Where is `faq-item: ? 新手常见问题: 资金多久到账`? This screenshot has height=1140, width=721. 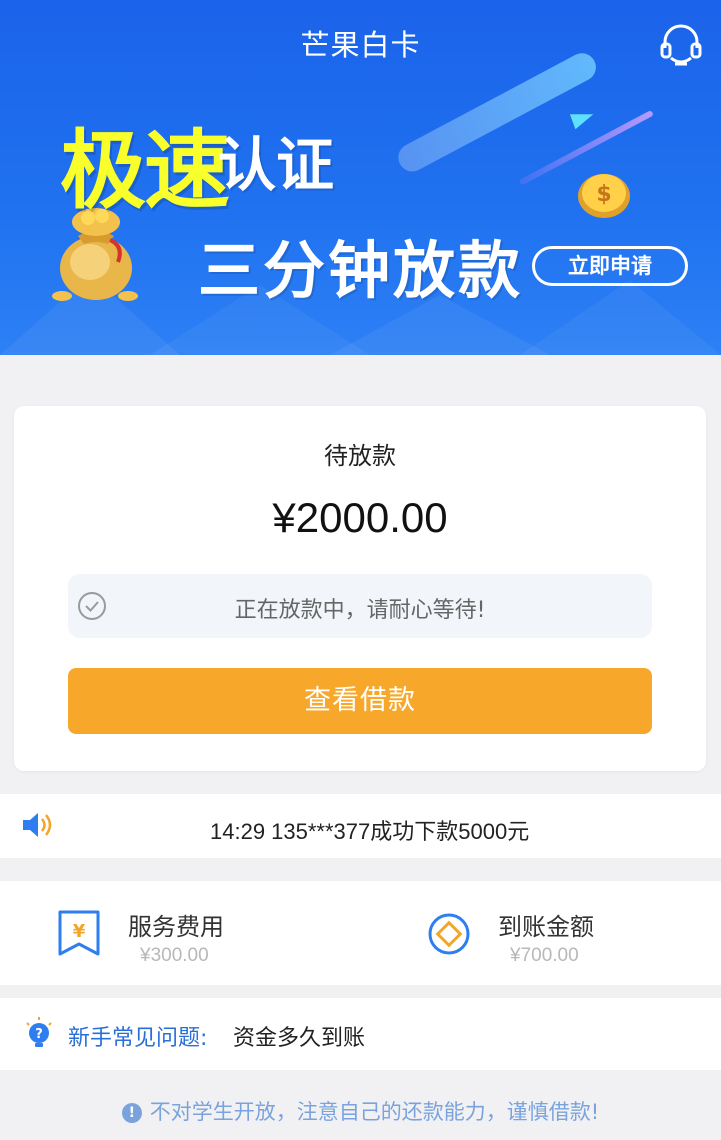 faq-item: ? 新手常见问题: 资金多久到账 is located at coordinates (360, 1034).